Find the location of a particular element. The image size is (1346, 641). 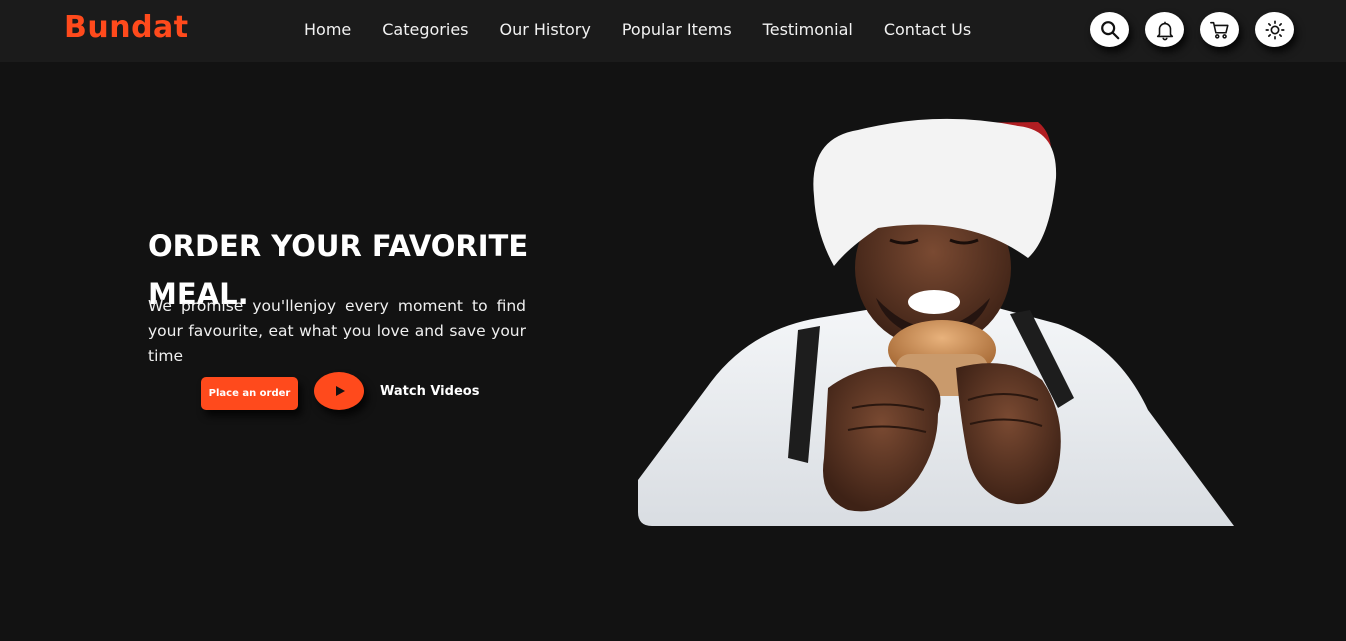

cart-icon is located at coordinates (1219, 30).